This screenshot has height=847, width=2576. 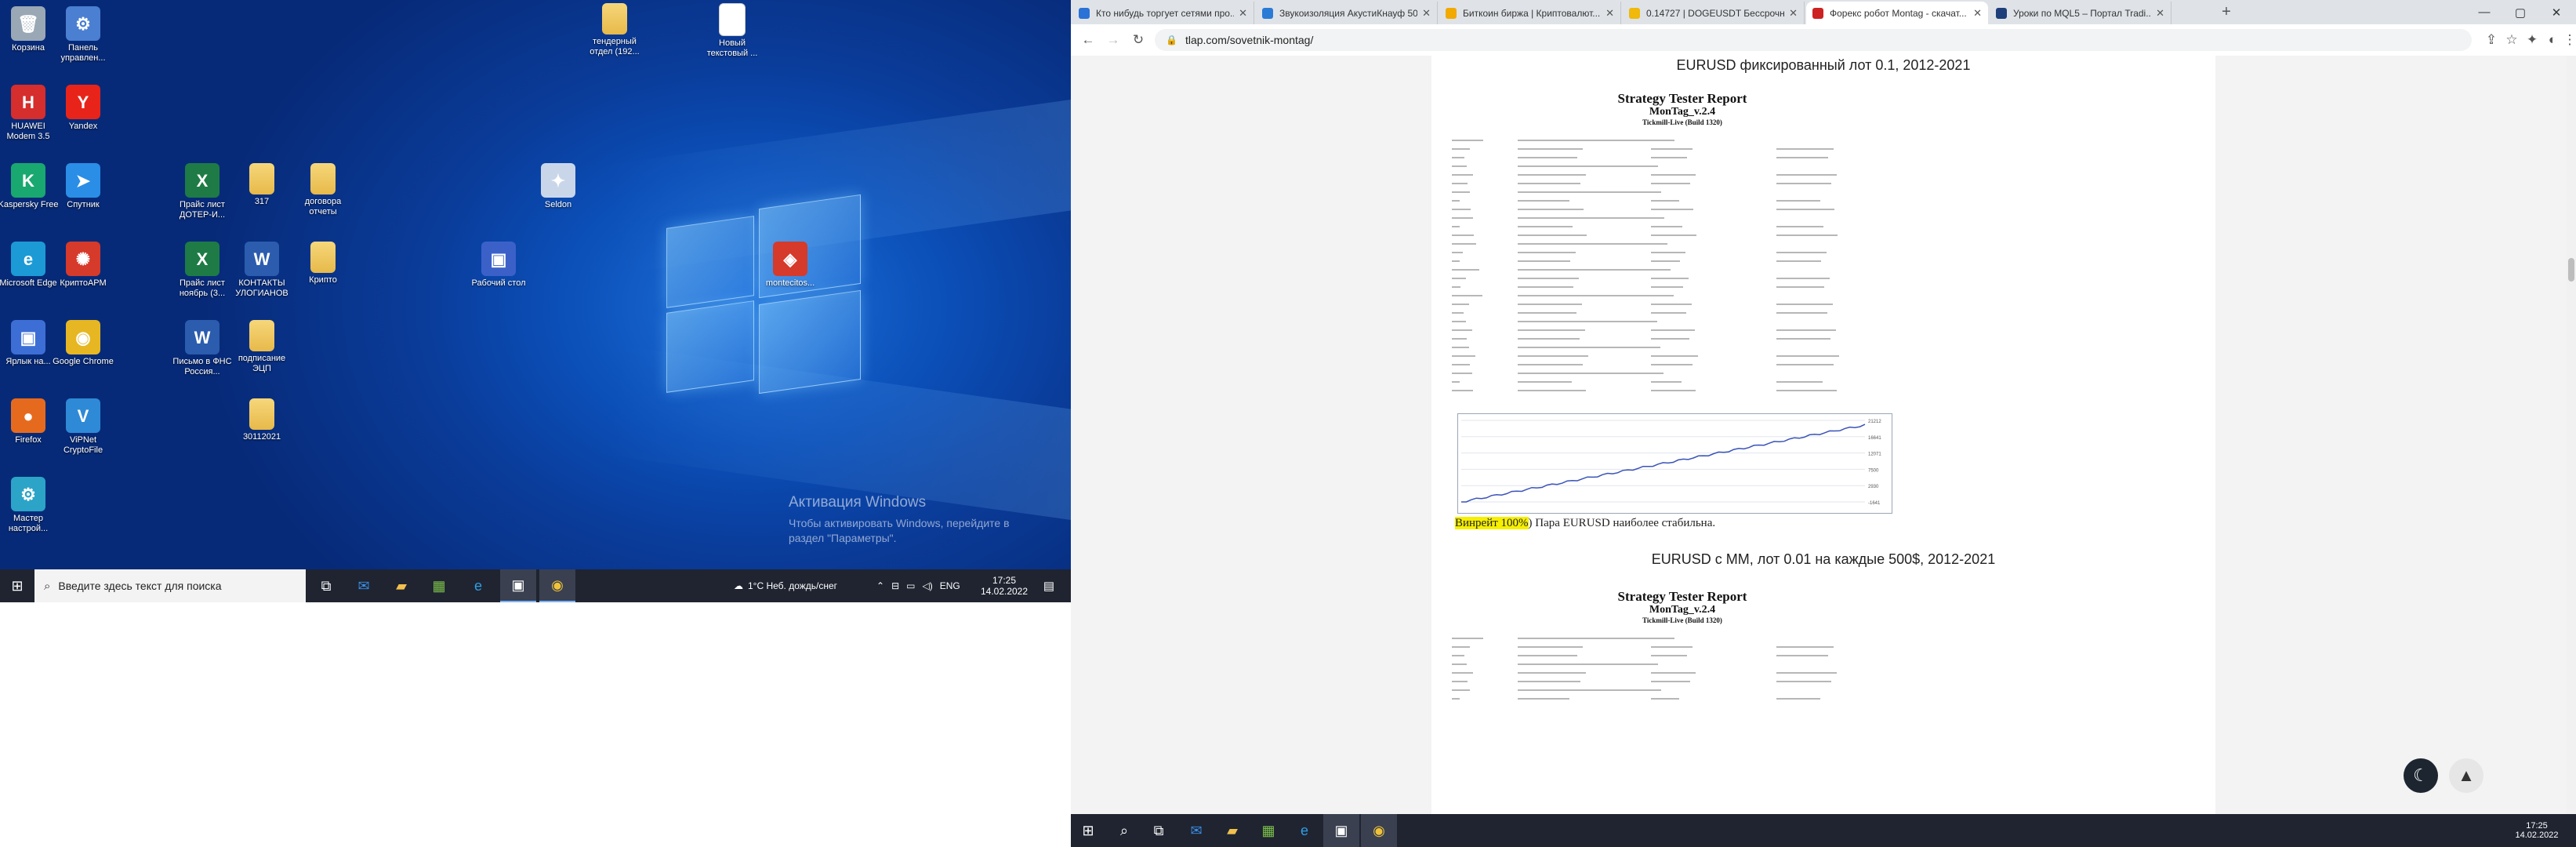 I want to click on browser-tab: Звукоизоляция АкустиКнауф 50... ✕, so click(x=1347, y=13).